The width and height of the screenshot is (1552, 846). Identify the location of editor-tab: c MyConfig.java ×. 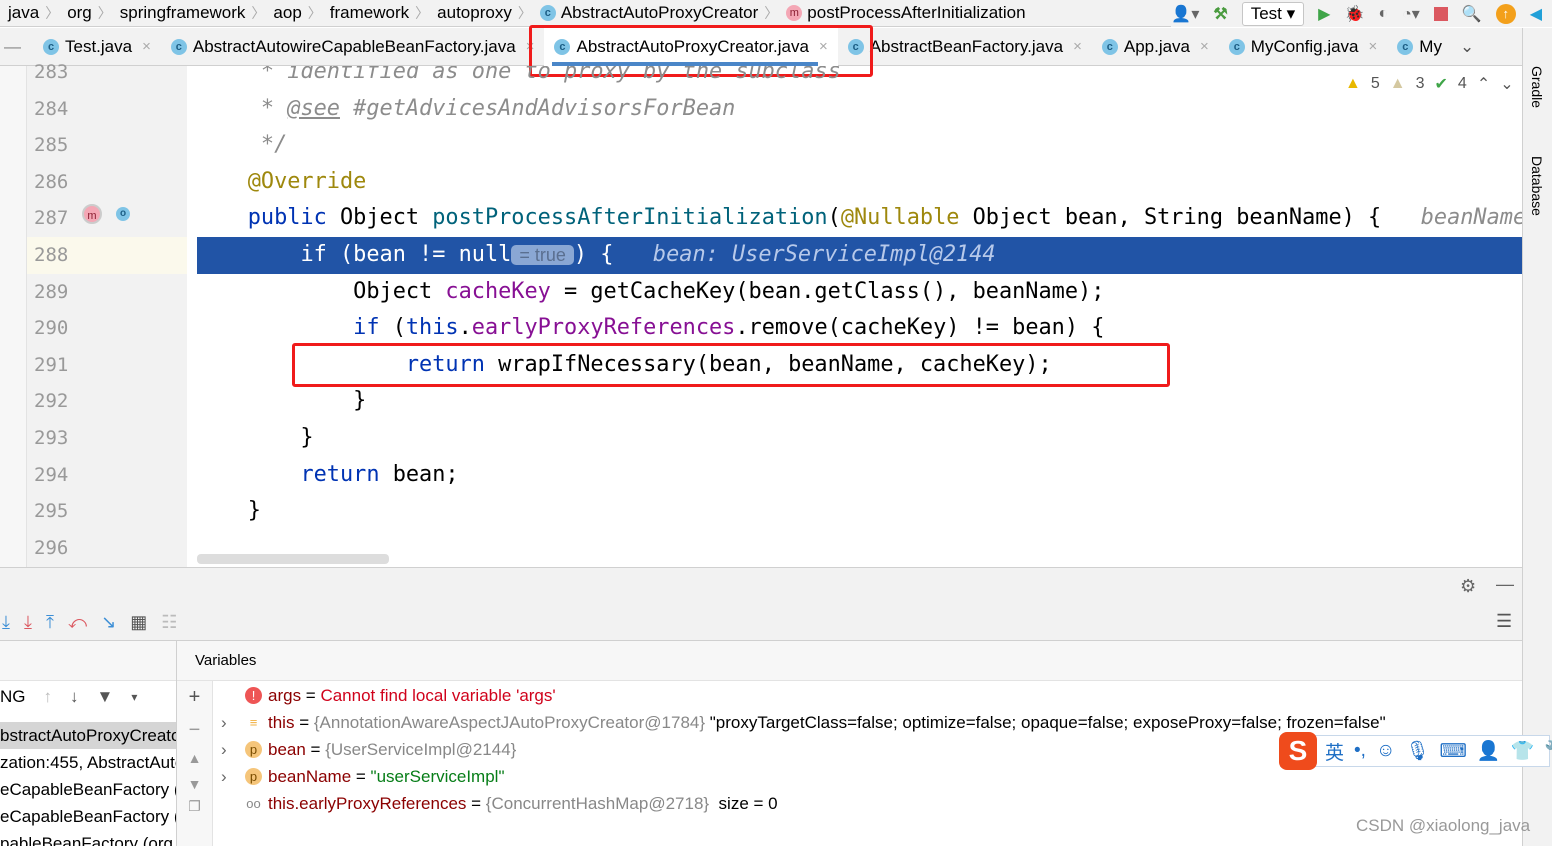
(1303, 47).